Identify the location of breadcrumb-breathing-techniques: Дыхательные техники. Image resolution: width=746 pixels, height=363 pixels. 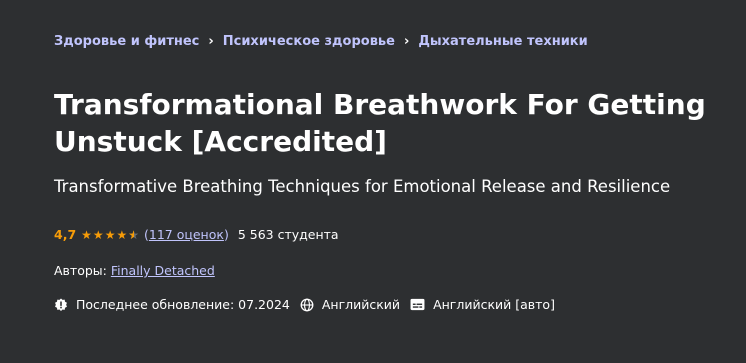
(502, 41).